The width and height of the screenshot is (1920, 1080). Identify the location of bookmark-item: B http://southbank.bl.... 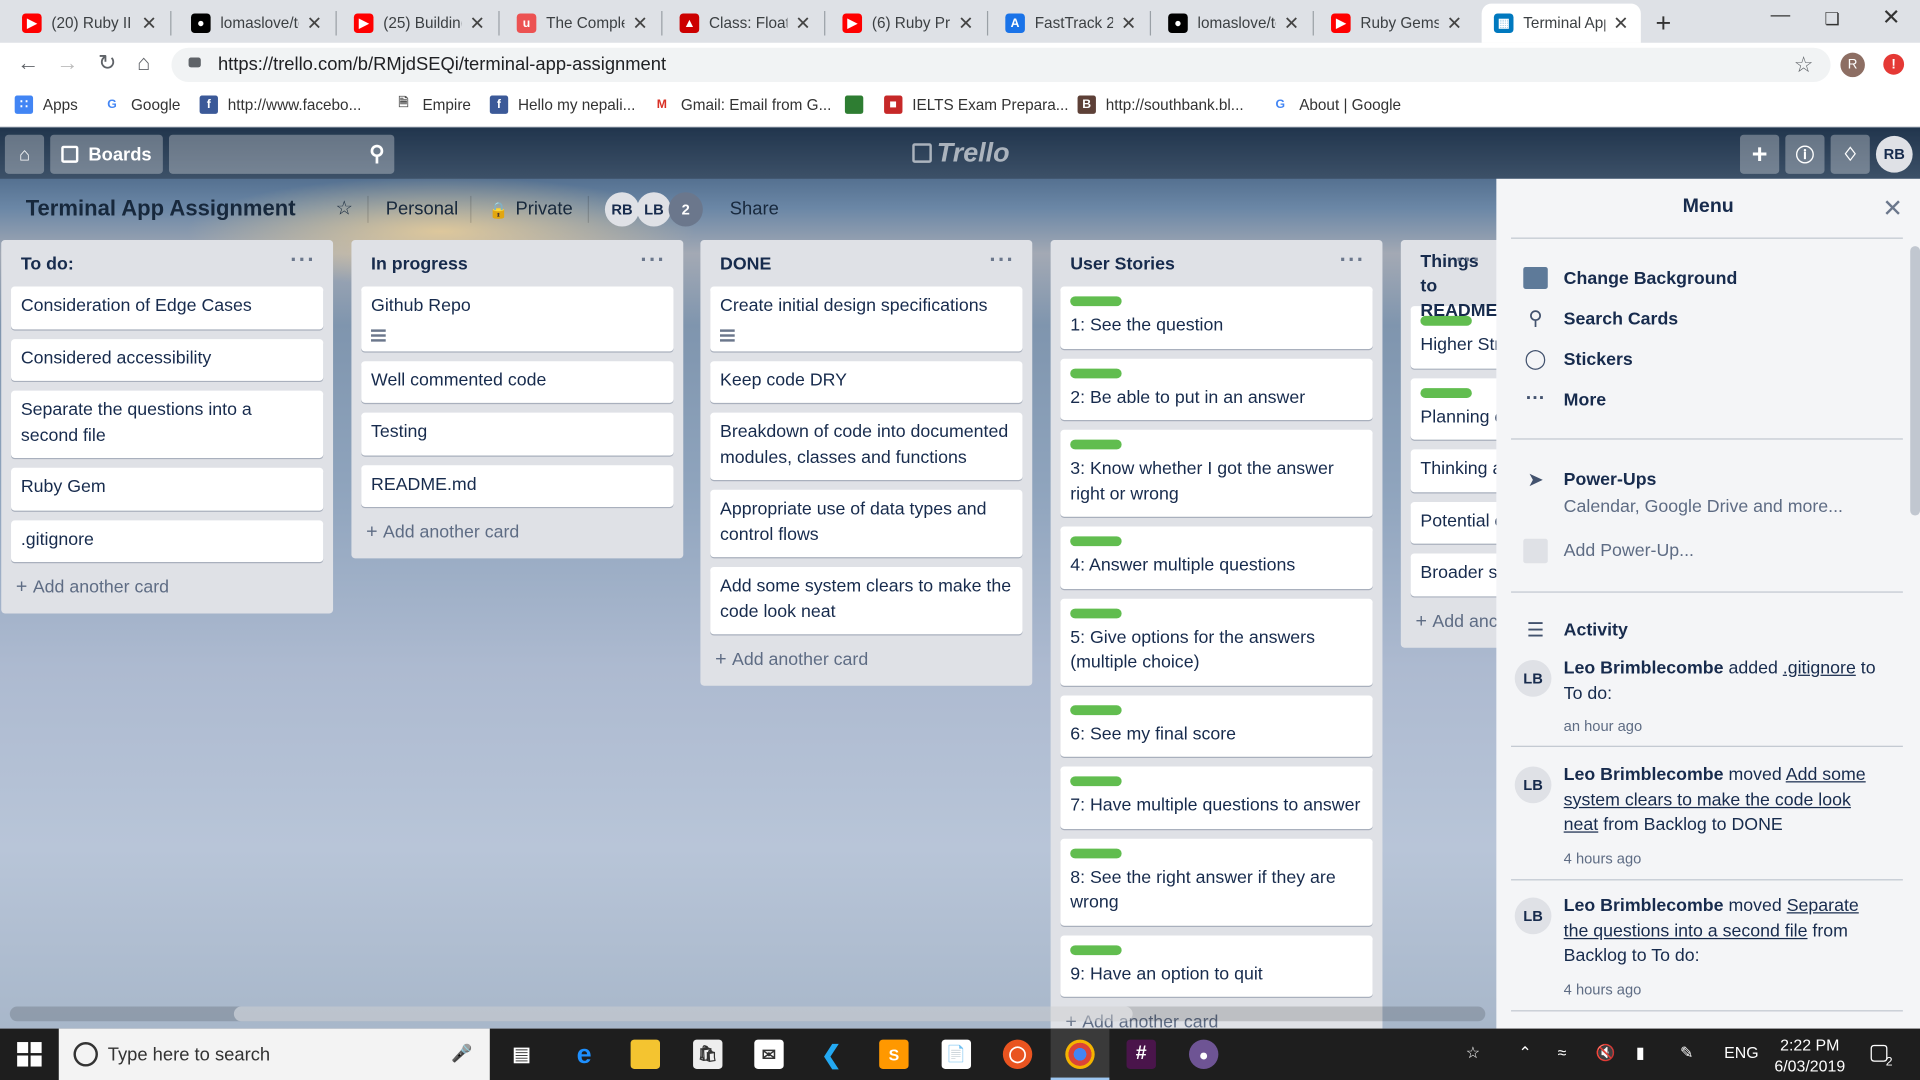
(1160, 104).